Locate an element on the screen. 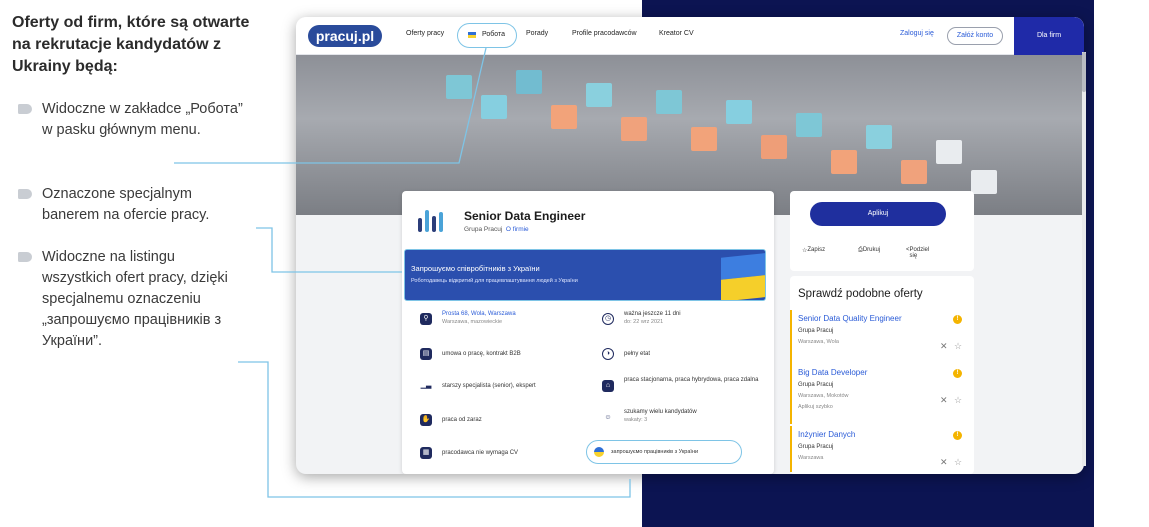  nav-item-robota: Робота is located at coordinates (487, 35).